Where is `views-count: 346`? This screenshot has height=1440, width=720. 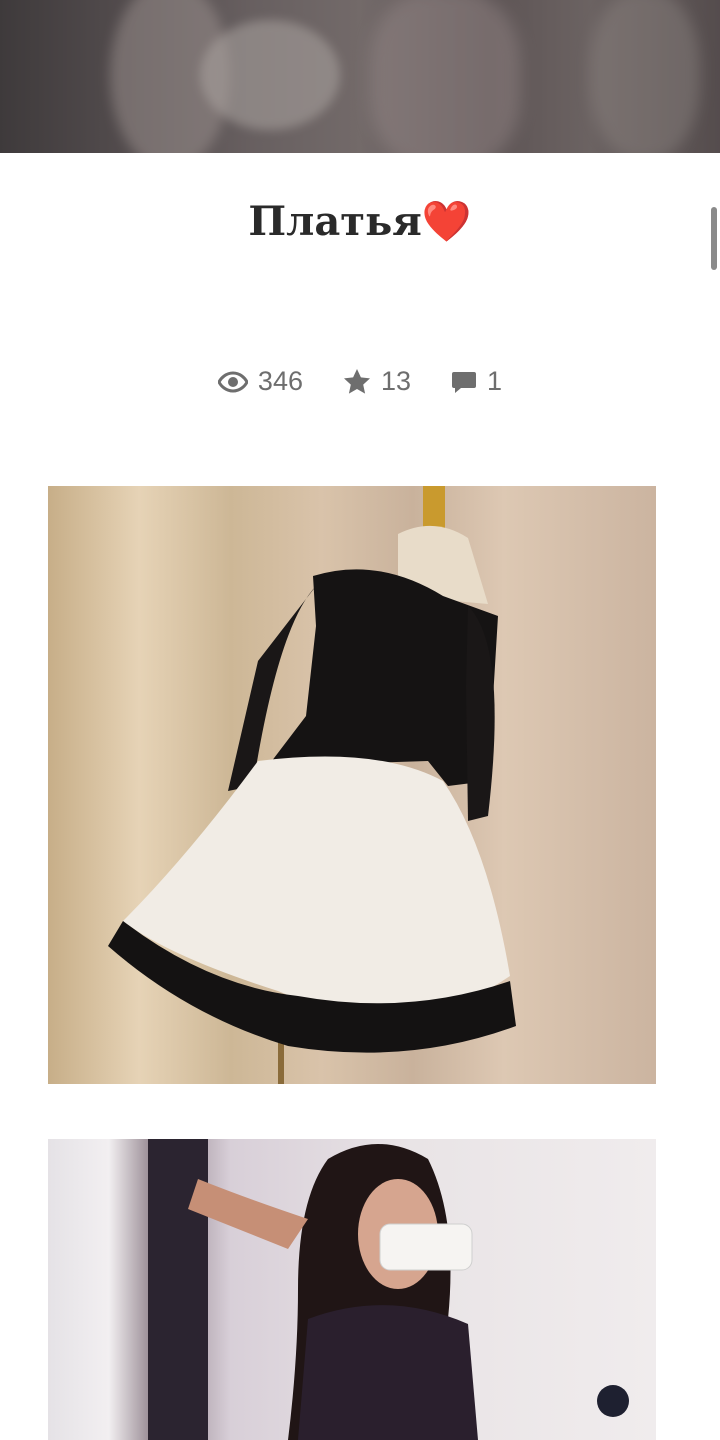 views-count: 346 is located at coordinates (280, 381).